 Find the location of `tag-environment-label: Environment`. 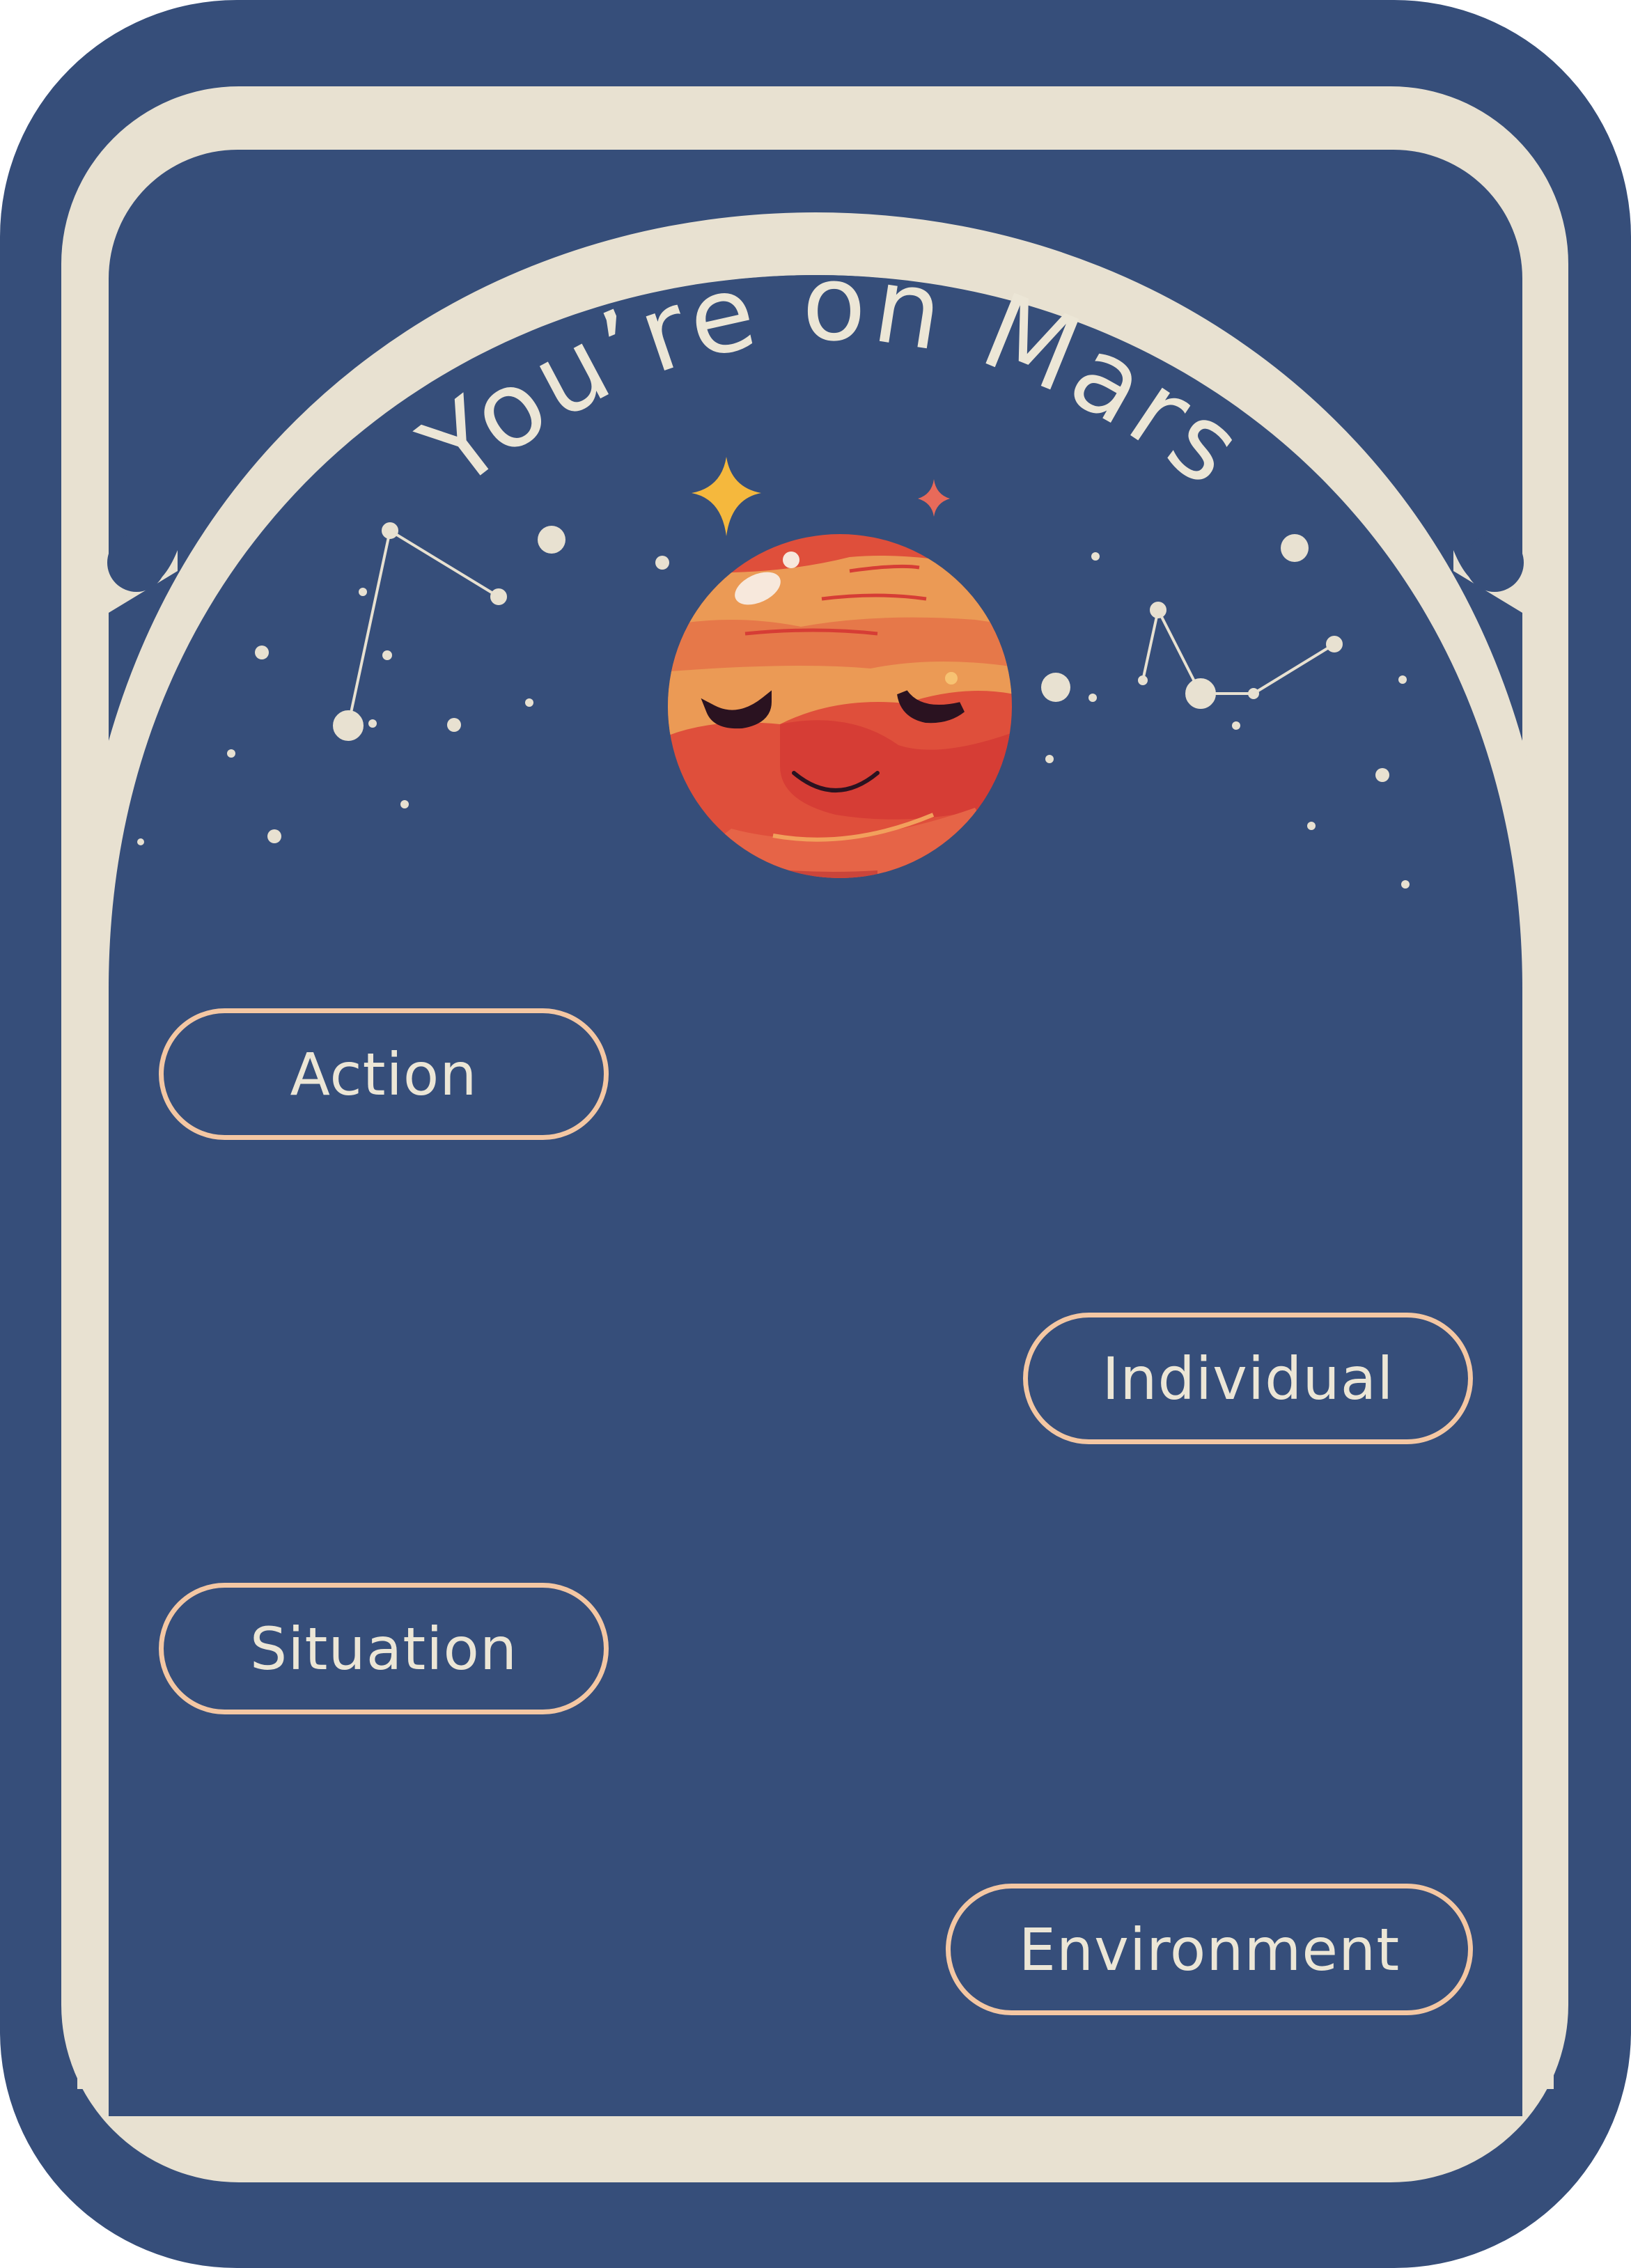

tag-environment-label: Environment is located at coordinates (1209, 1949).